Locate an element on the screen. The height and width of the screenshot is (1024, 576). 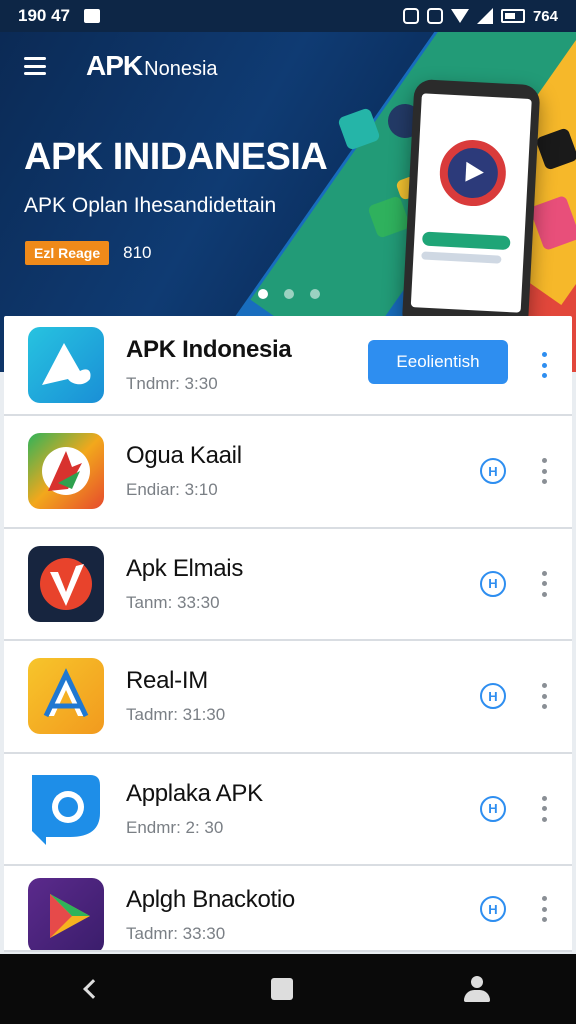
aplgh-bnackotio-icon is located at coordinates (66, 914).